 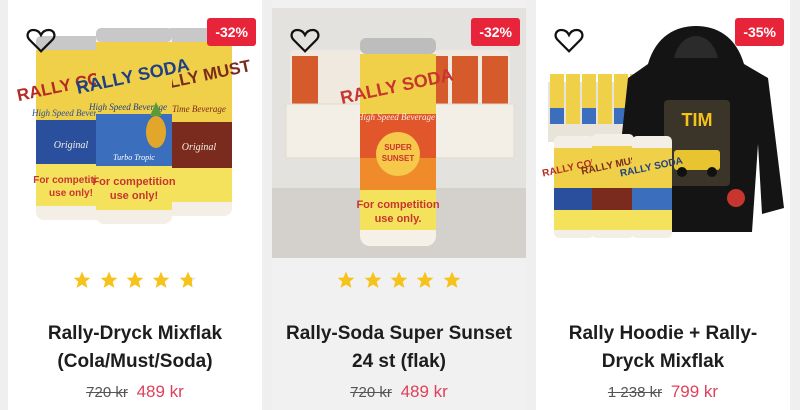 What do you see at coordinates (188, 279) in the screenshot?
I see `star-half-icon` at bounding box center [188, 279].